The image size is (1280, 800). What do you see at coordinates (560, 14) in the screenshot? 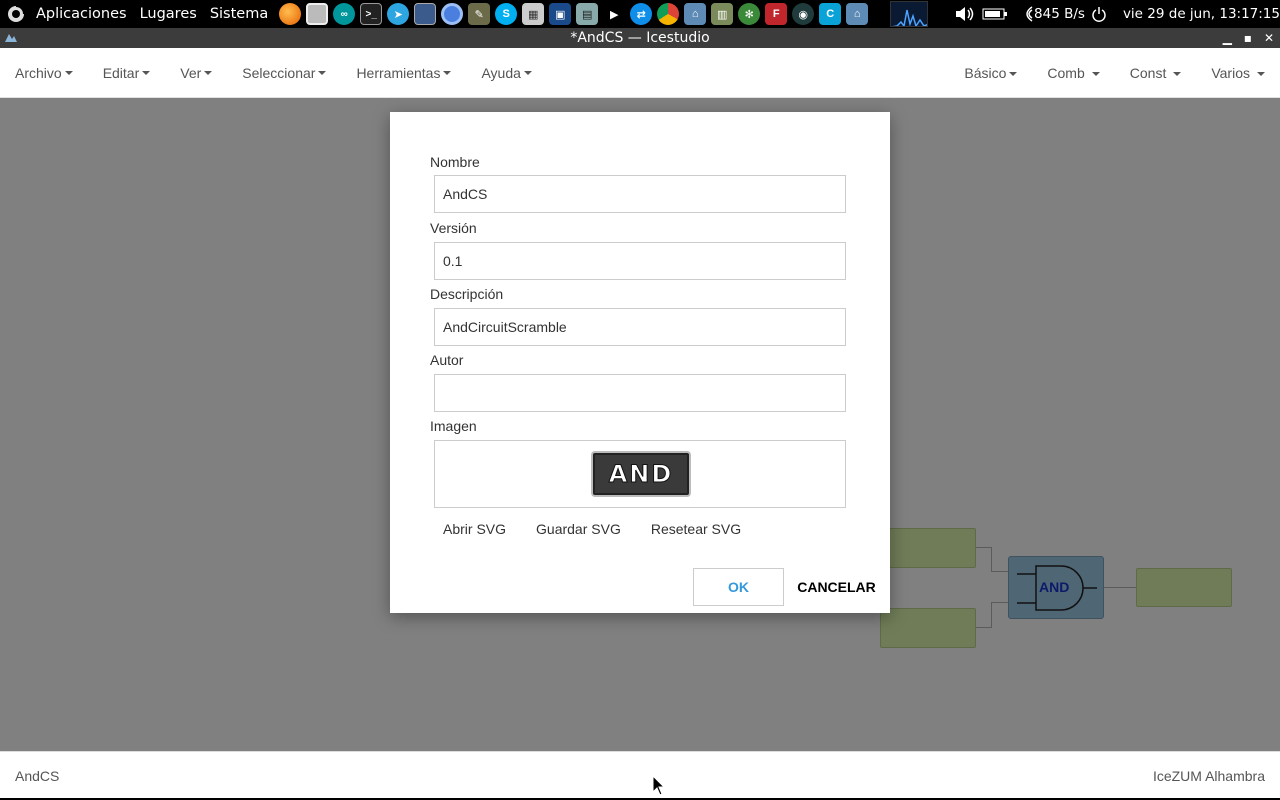
I see `virtualbox-icon: ▣` at bounding box center [560, 14].